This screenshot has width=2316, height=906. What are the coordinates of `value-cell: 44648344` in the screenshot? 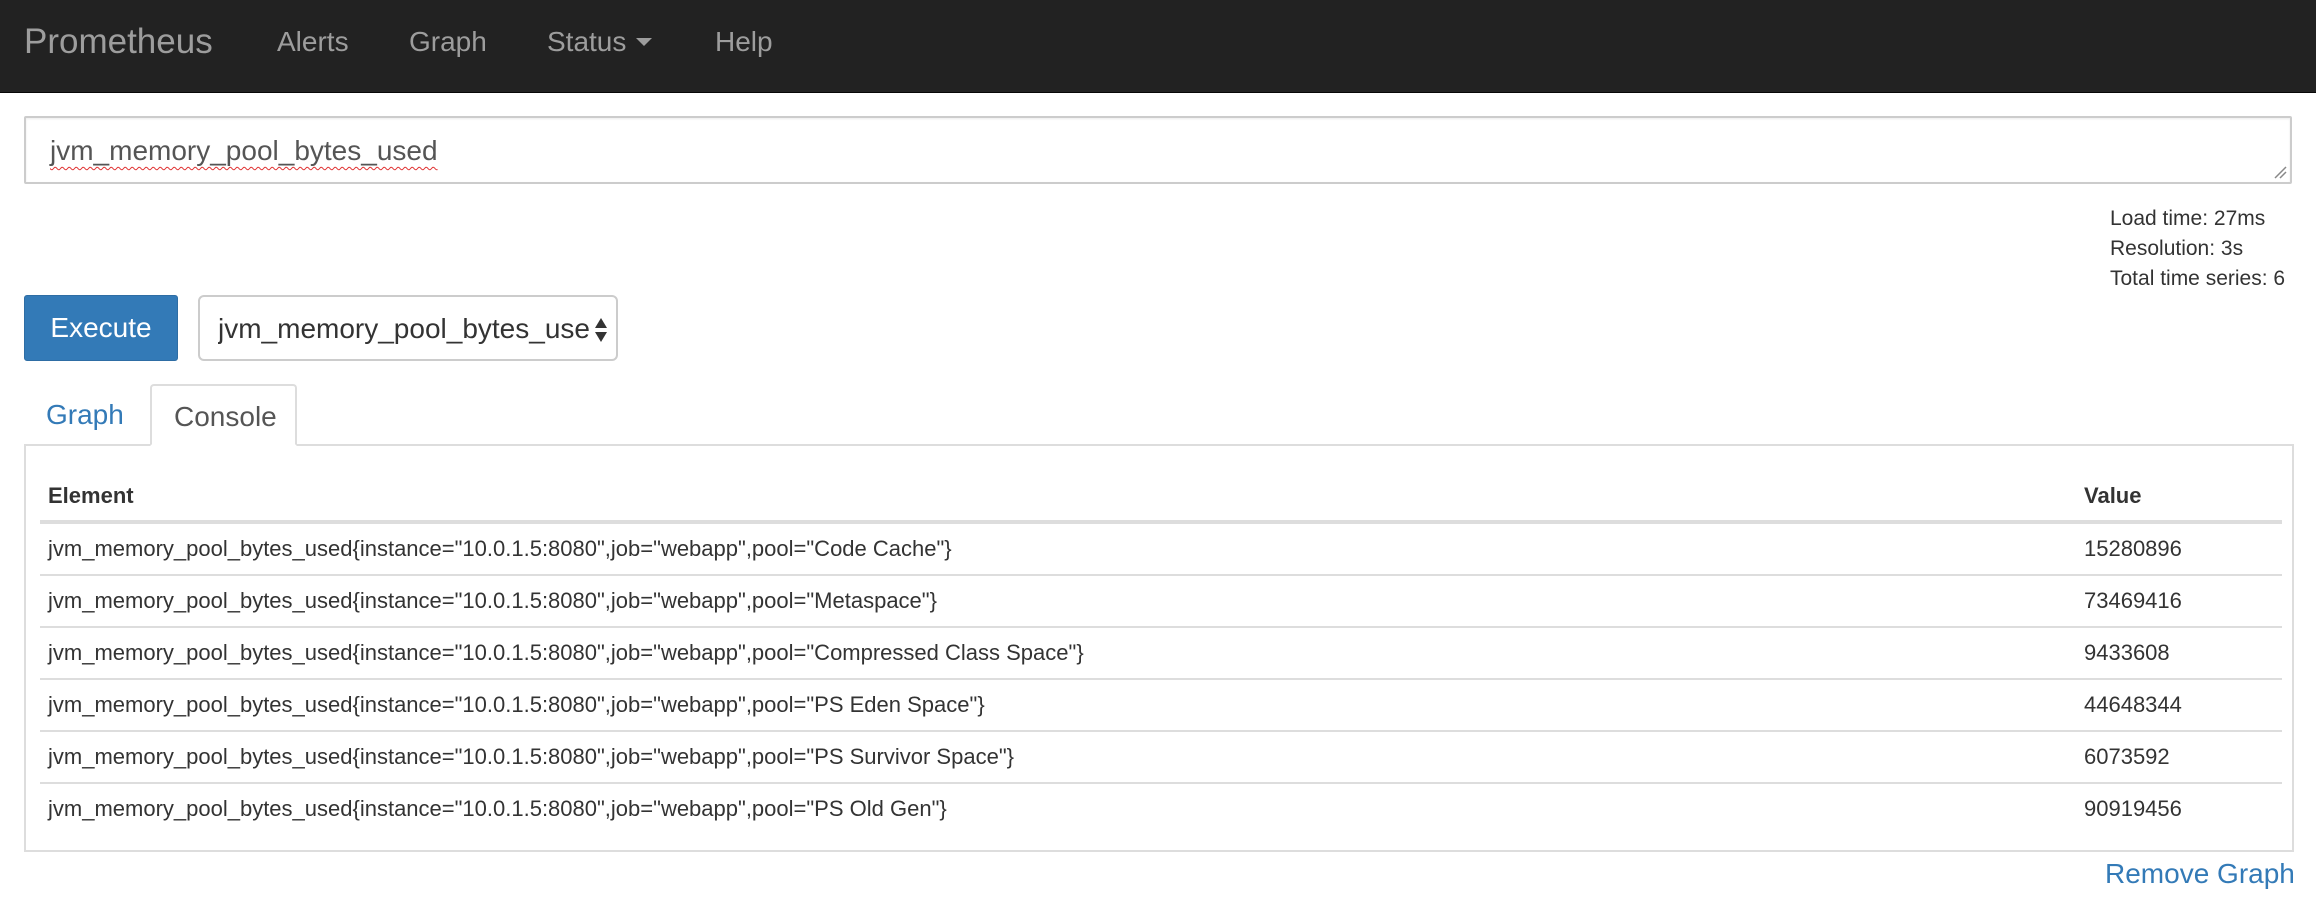 It's located at (2133, 704).